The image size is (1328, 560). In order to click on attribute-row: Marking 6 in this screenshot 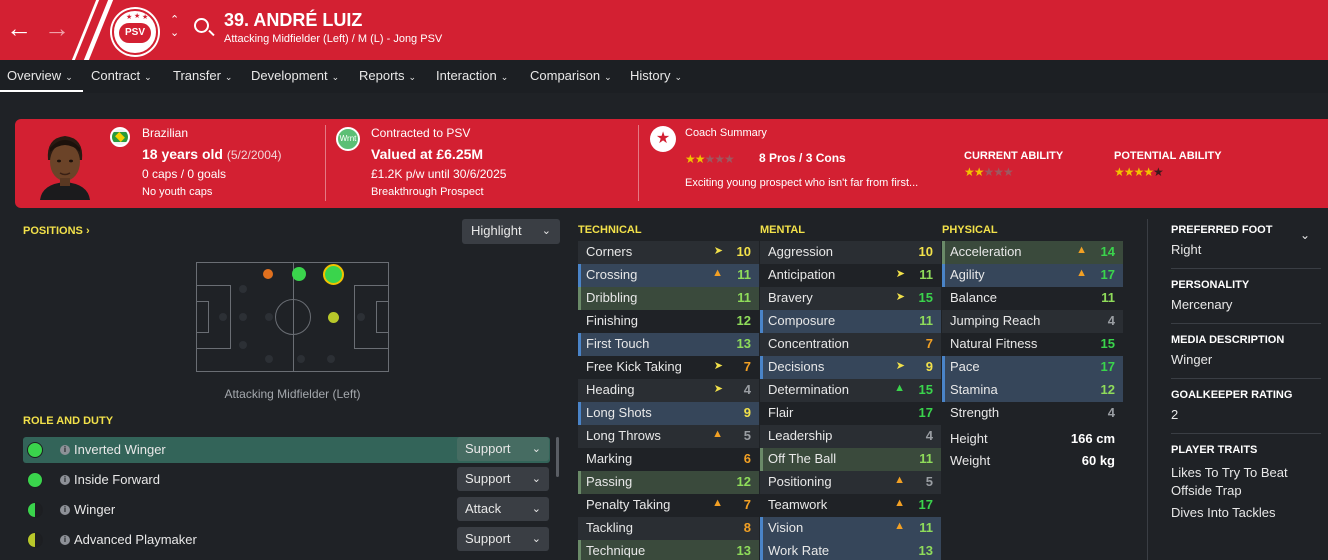, I will do `click(668, 459)`.